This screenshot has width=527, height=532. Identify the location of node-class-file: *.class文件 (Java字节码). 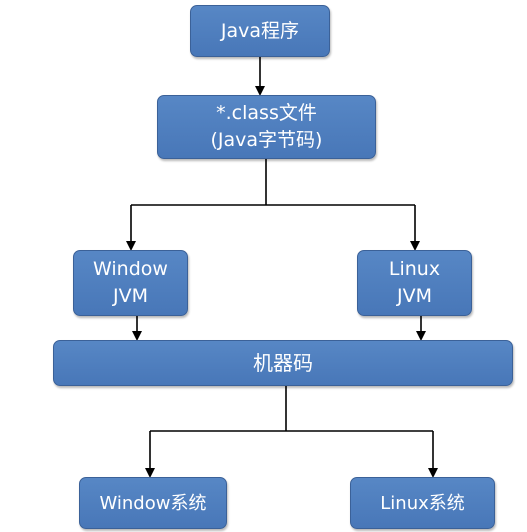
(266, 127).